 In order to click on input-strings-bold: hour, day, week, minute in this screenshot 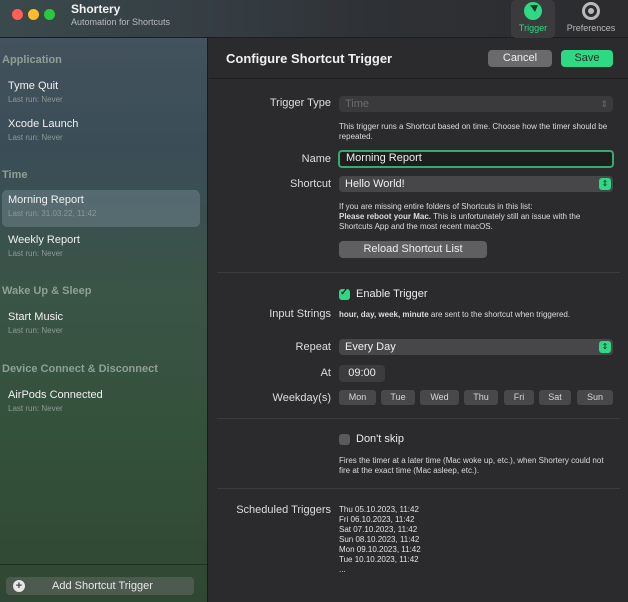, I will do `click(384, 314)`.